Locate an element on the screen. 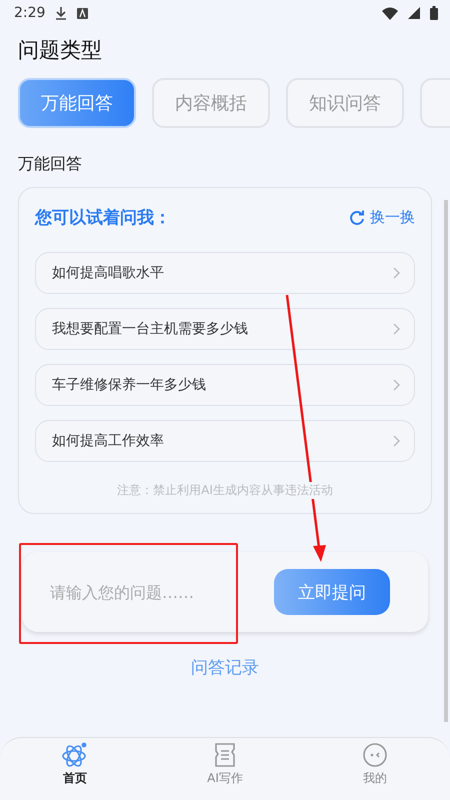 Image resolution: width=450 pixels, height=800 pixels. wifi-icon is located at coordinates (390, 13).